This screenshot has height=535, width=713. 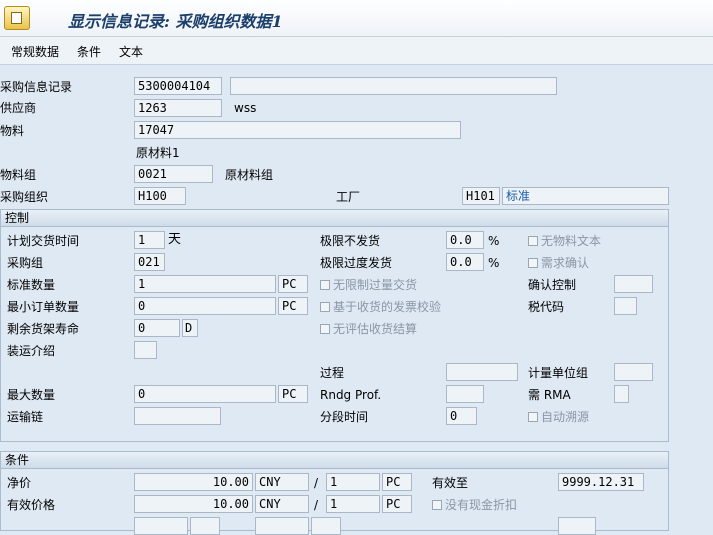 What do you see at coordinates (481, 196) in the screenshot?
I see `plant-field: H101` at bounding box center [481, 196].